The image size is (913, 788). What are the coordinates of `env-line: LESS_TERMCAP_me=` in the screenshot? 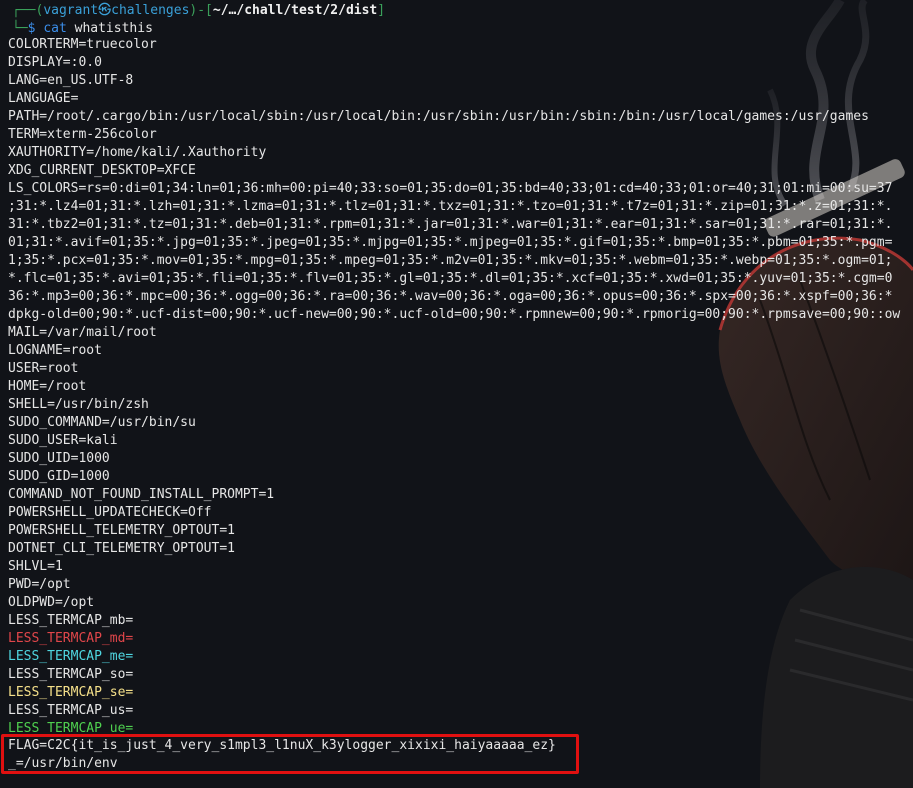 It's located at (71, 656).